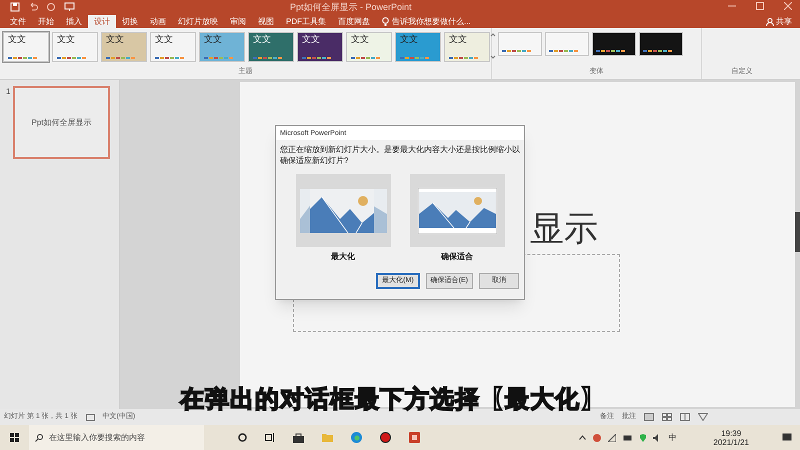  Describe the element at coordinates (270, 437) in the screenshot. I see `task-view-icon` at that location.